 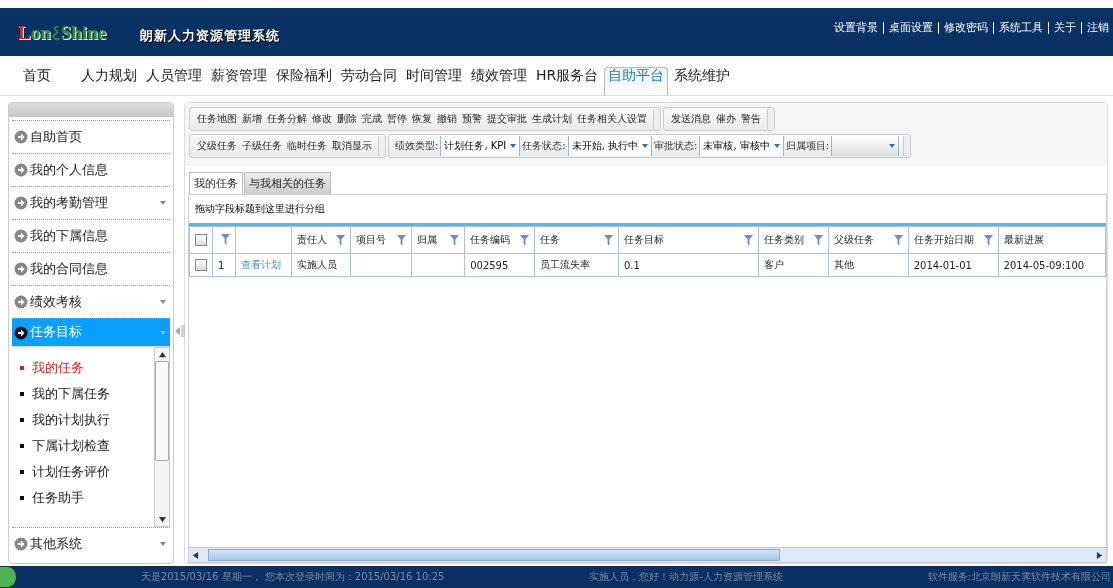 What do you see at coordinates (351, 146) in the screenshot?
I see `toolbar-button: 取消显示` at bounding box center [351, 146].